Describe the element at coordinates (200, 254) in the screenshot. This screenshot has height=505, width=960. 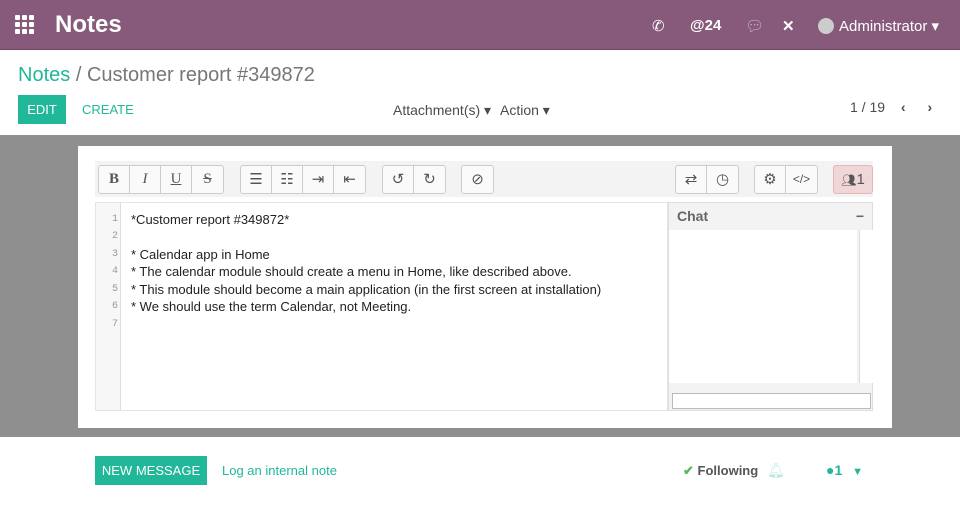
I see `editor-line: * Calendar app in Home` at that location.